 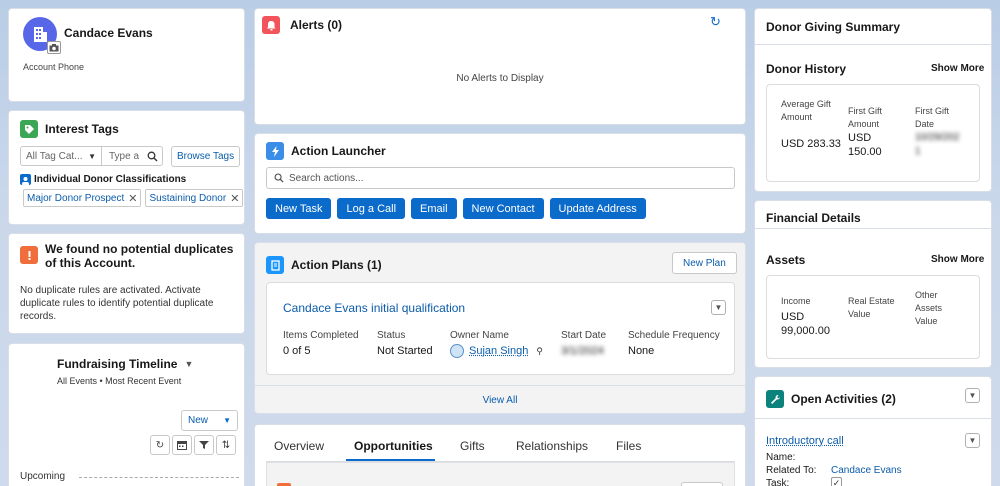 What do you see at coordinates (836, 481) in the screenshot?
I see `task-checkbox: ✓` at bounding box center [836, 481].